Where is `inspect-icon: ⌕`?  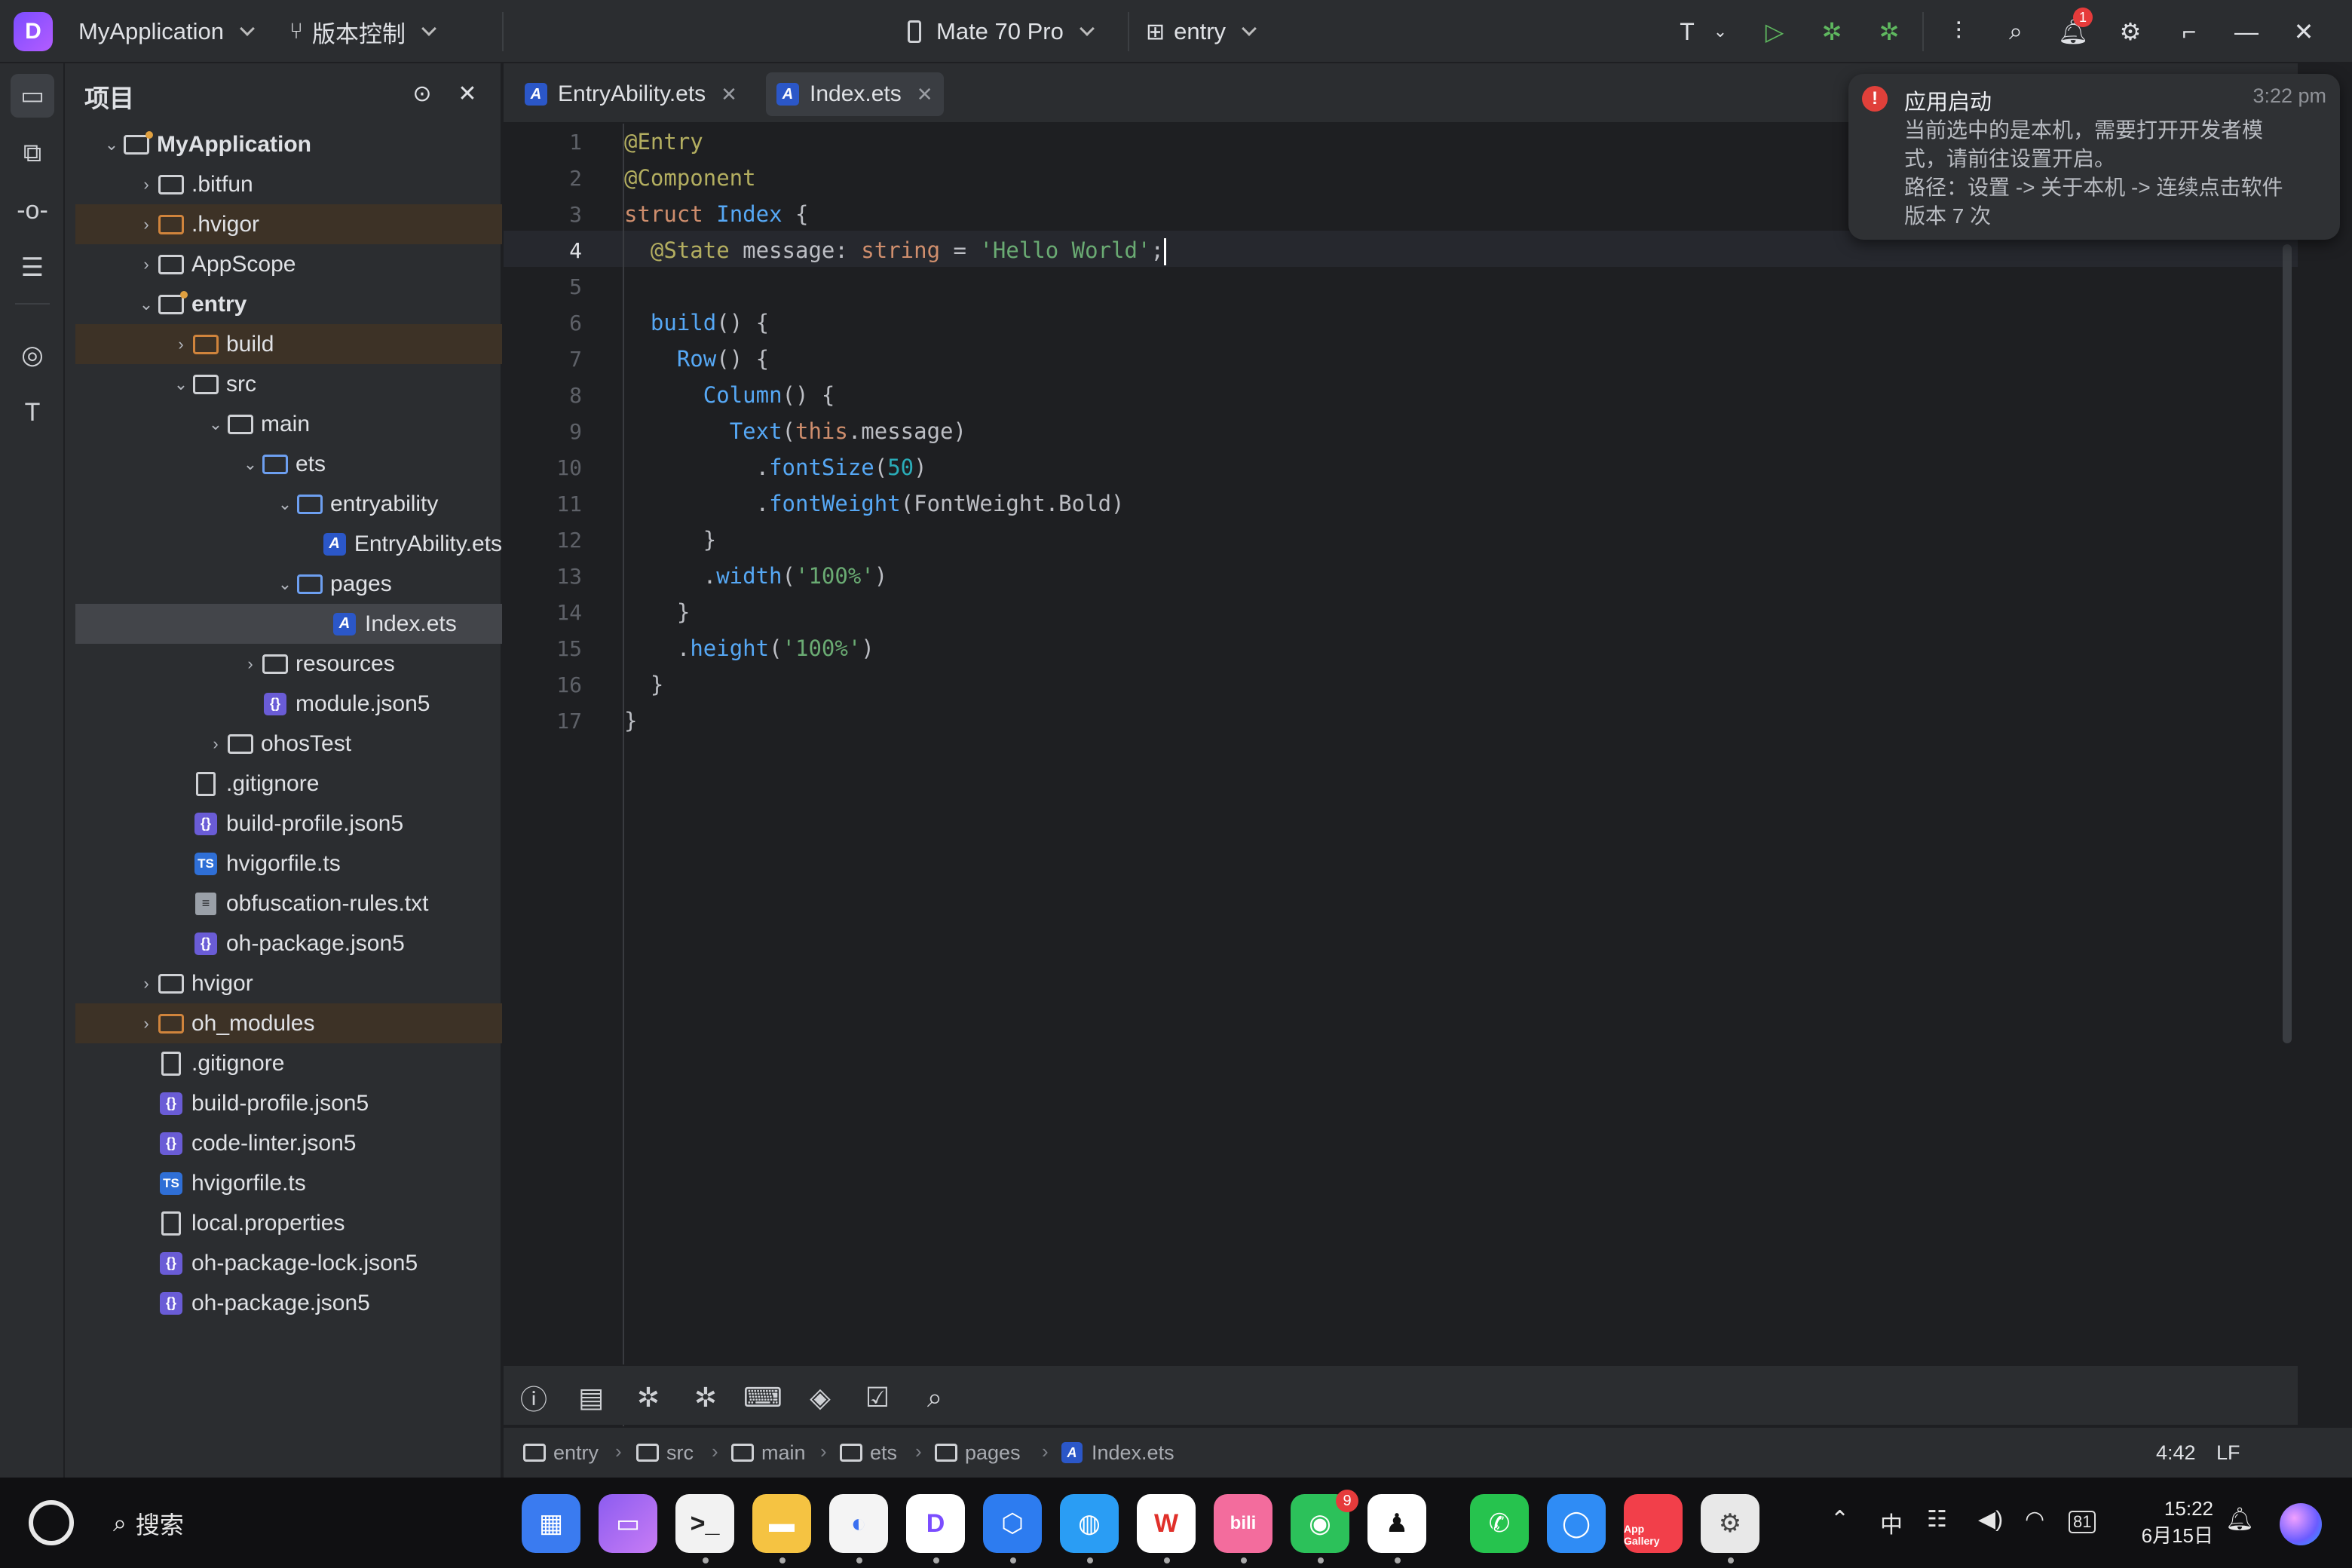 inspect-icon: ⌕ is located at coordinates (934, 1397).